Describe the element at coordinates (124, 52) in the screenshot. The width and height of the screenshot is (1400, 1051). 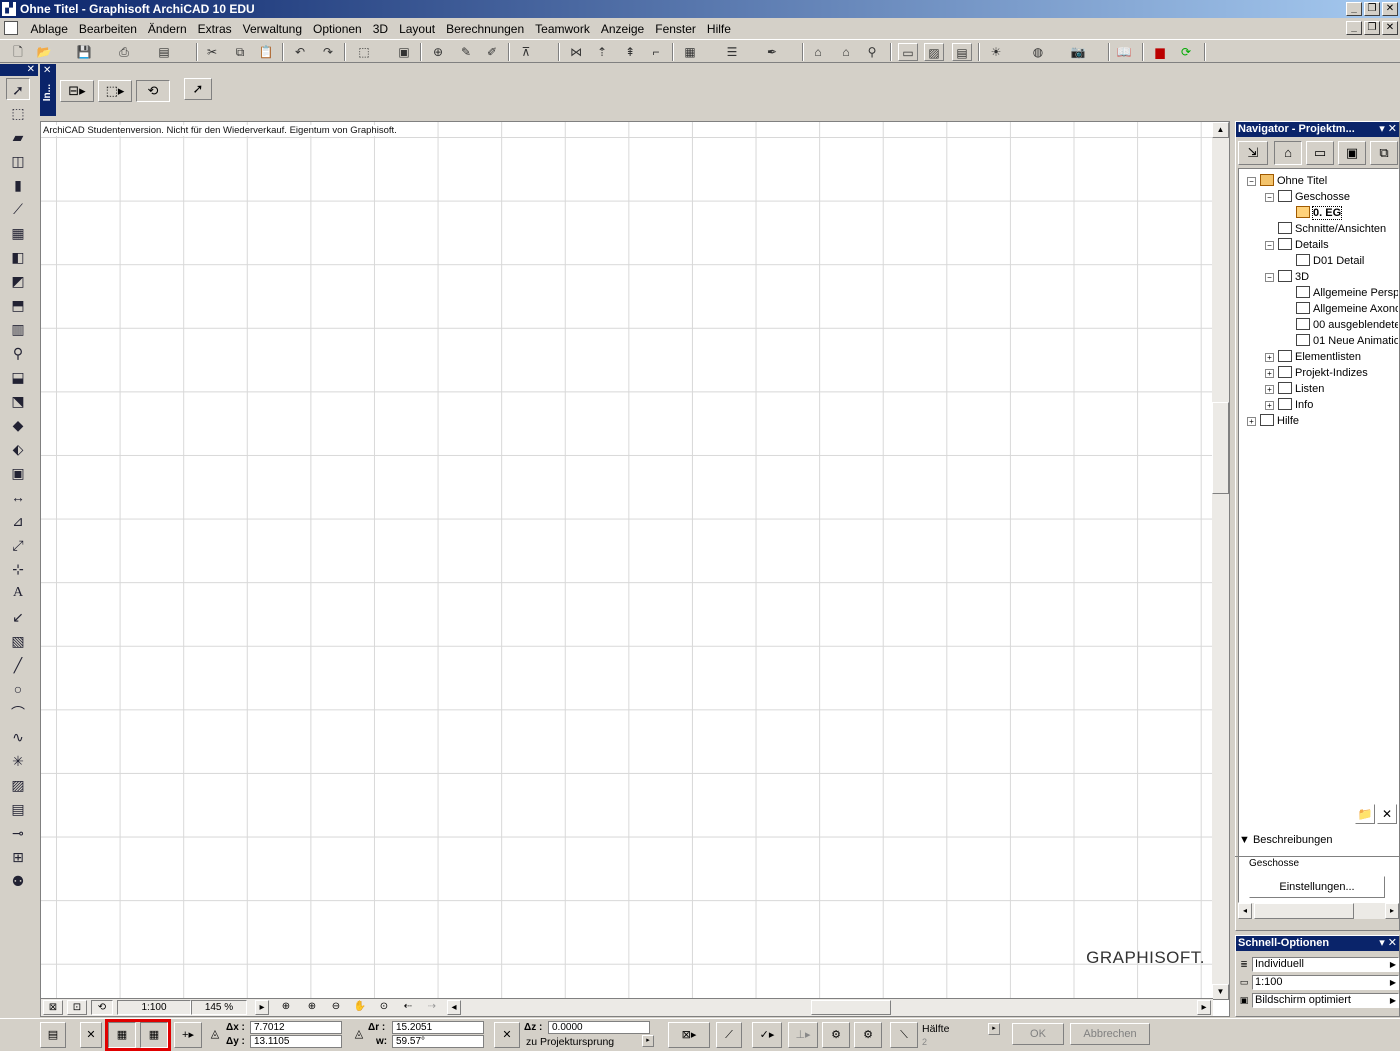
I see `print-icon: ⎙` at that location.